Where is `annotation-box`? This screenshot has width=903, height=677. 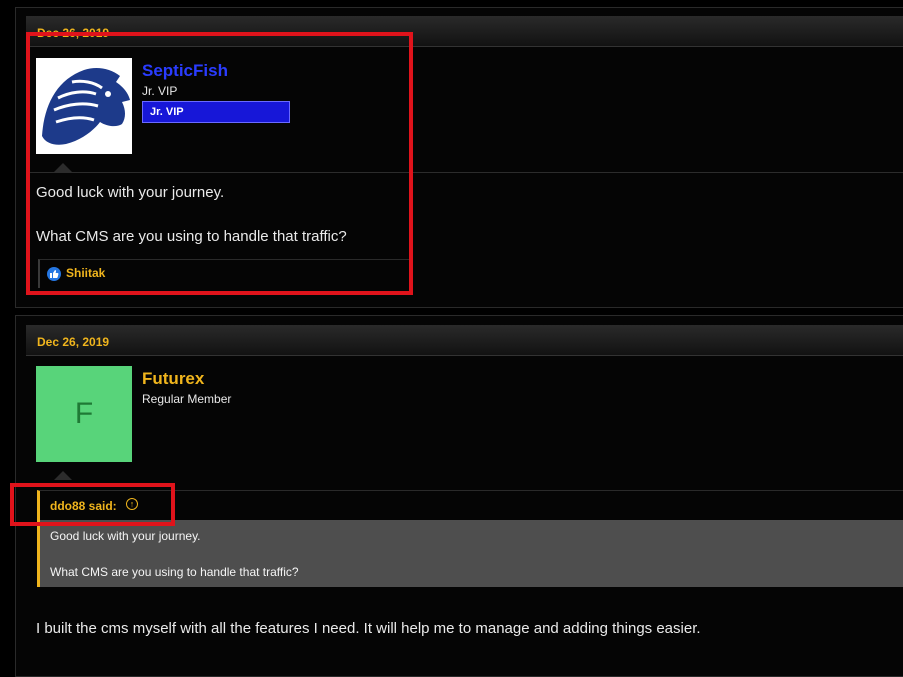 annotation-box is located at coordinates (92, 504).